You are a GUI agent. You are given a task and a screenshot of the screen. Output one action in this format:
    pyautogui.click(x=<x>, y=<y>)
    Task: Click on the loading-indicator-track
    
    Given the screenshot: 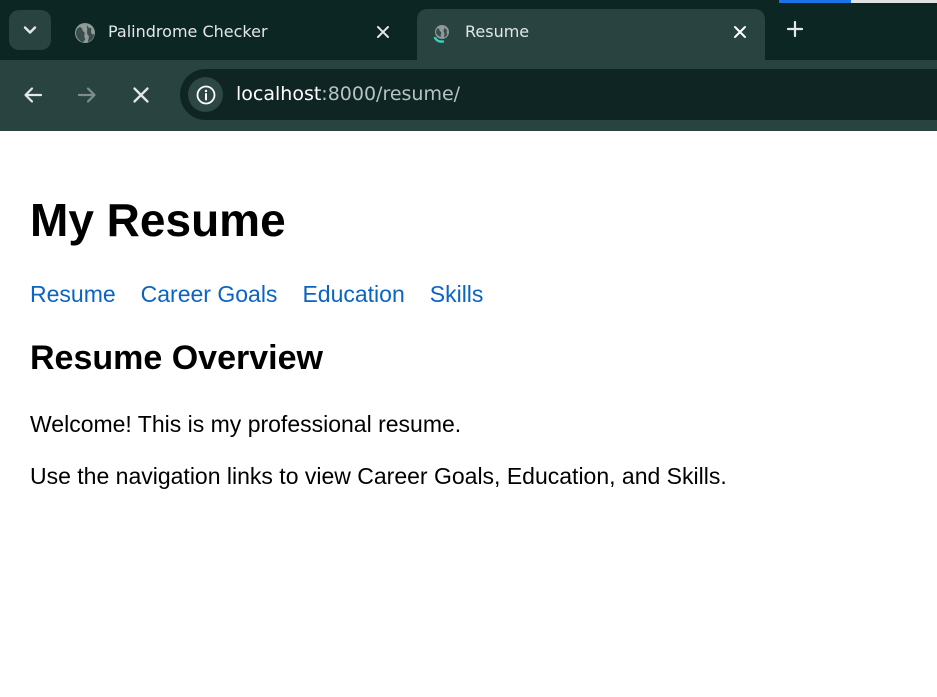 What is the action you would take?
    pyautogui.click(x=894, y=1)
    